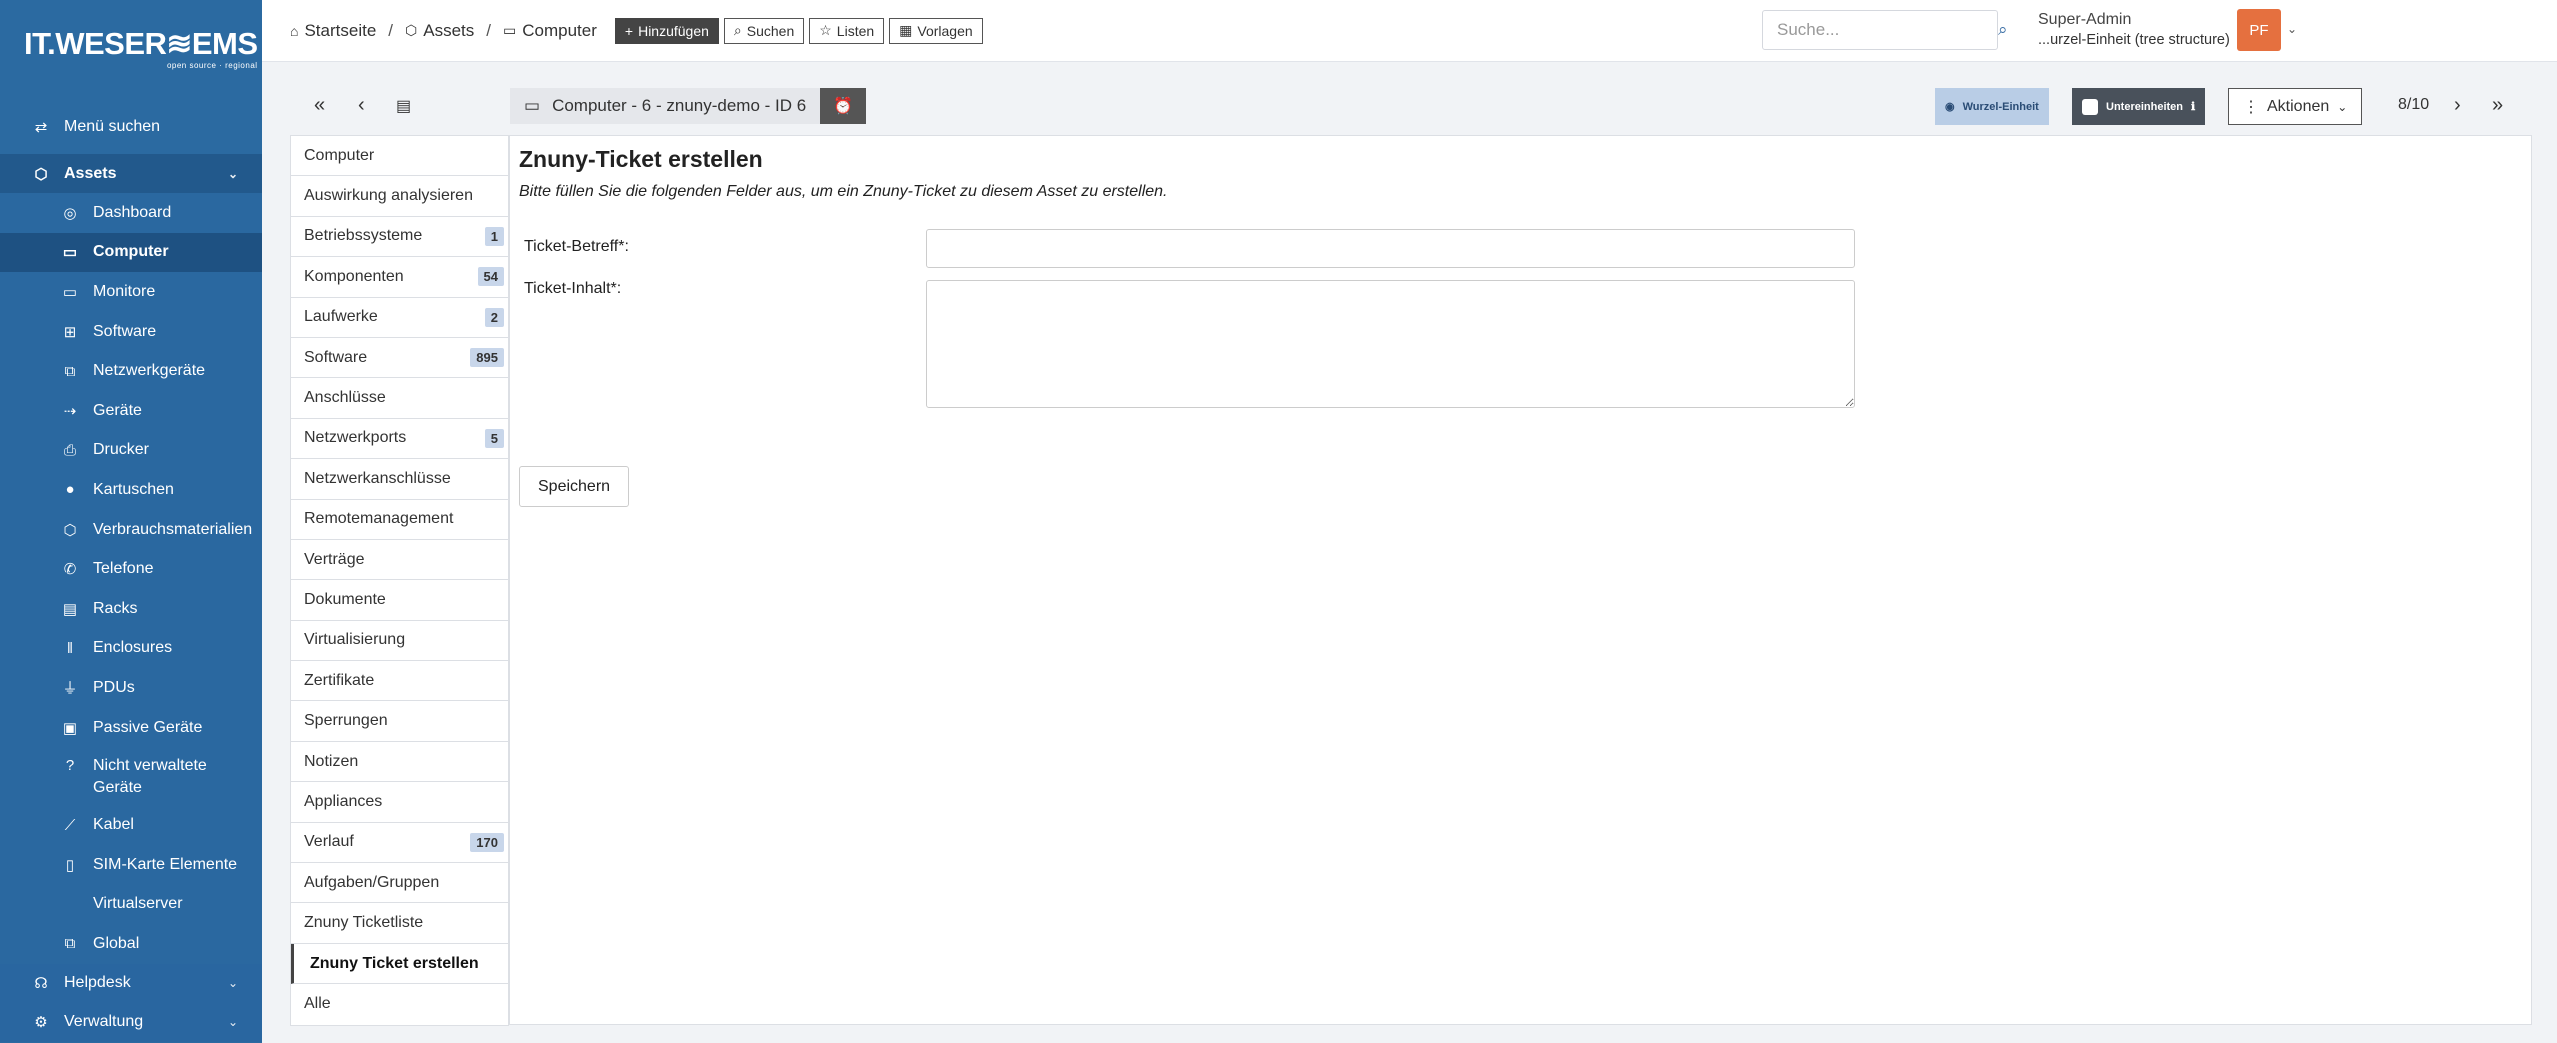  I want to click on sidebar-item-pdus: ⏚ PDUs, so click(131, 688).